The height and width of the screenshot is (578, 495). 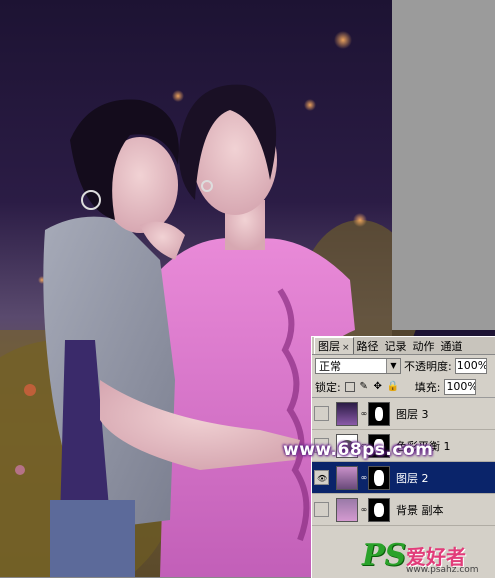 I want to click on tab-paths: 路径, so click(x=368, y=346).